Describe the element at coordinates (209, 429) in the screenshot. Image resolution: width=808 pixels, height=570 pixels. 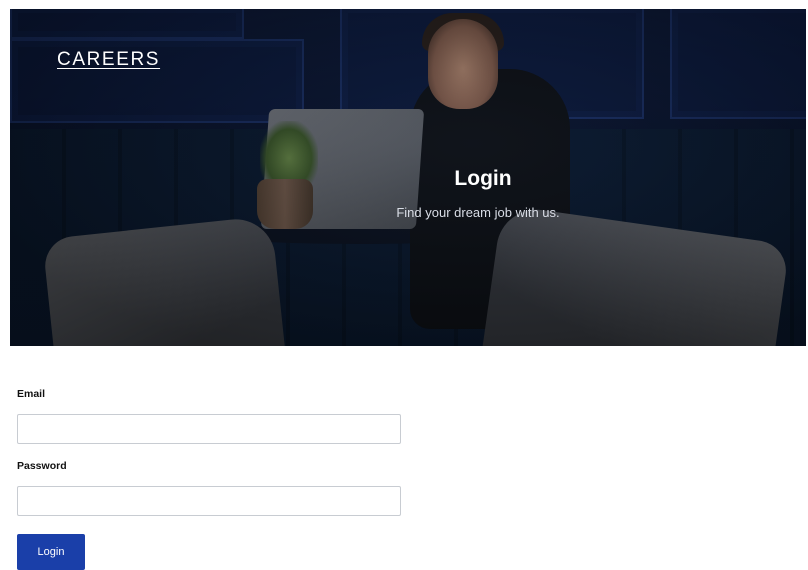
I see `email-field` at that location.